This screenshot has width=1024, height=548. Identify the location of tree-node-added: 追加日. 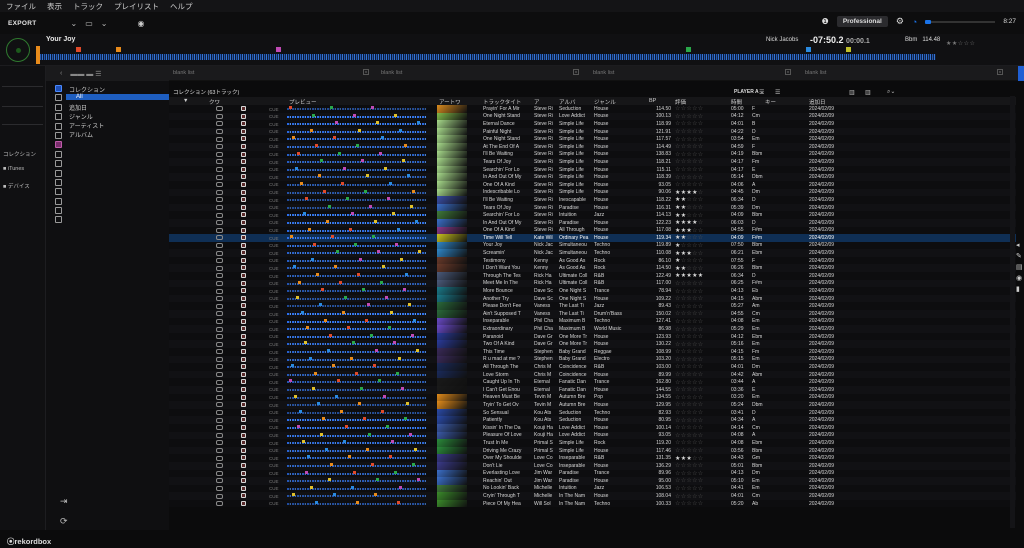
(78, 107).